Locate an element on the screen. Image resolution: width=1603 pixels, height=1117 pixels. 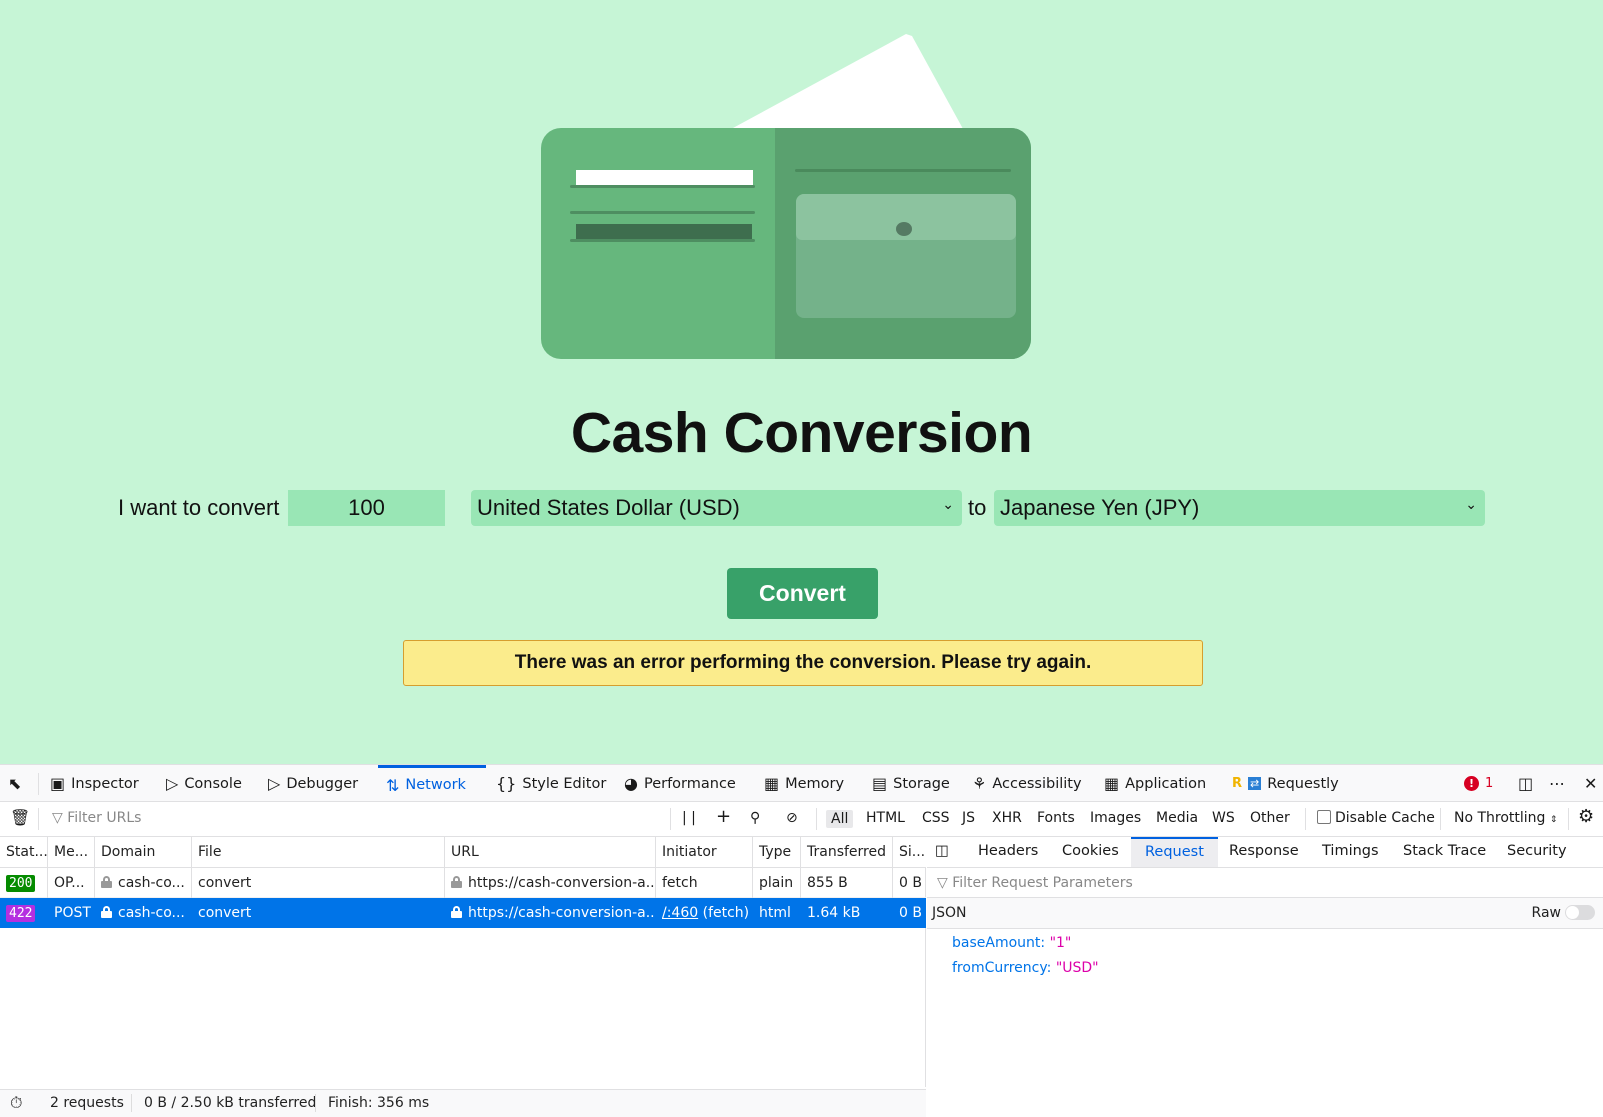
more-options-button: ⋯ is located at coordinates (1557, 783).